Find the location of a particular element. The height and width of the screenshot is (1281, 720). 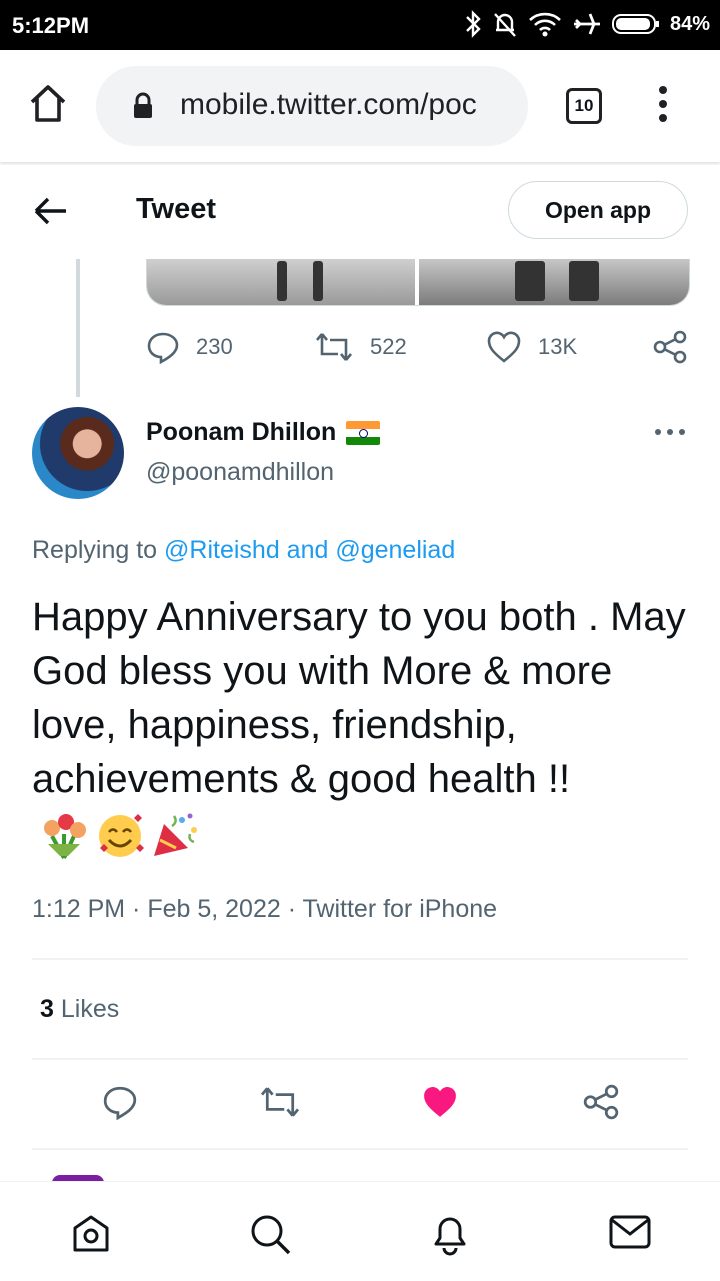

likes-label: Likes is located at coordinates (90, 1009).